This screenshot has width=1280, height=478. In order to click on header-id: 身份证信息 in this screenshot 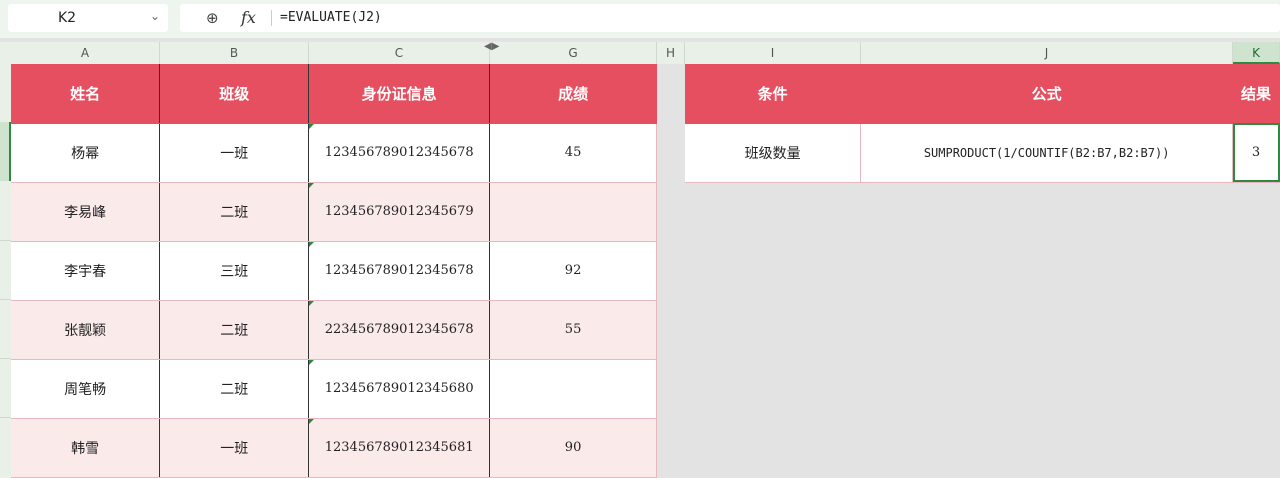, I will do `click(399, 94)`.